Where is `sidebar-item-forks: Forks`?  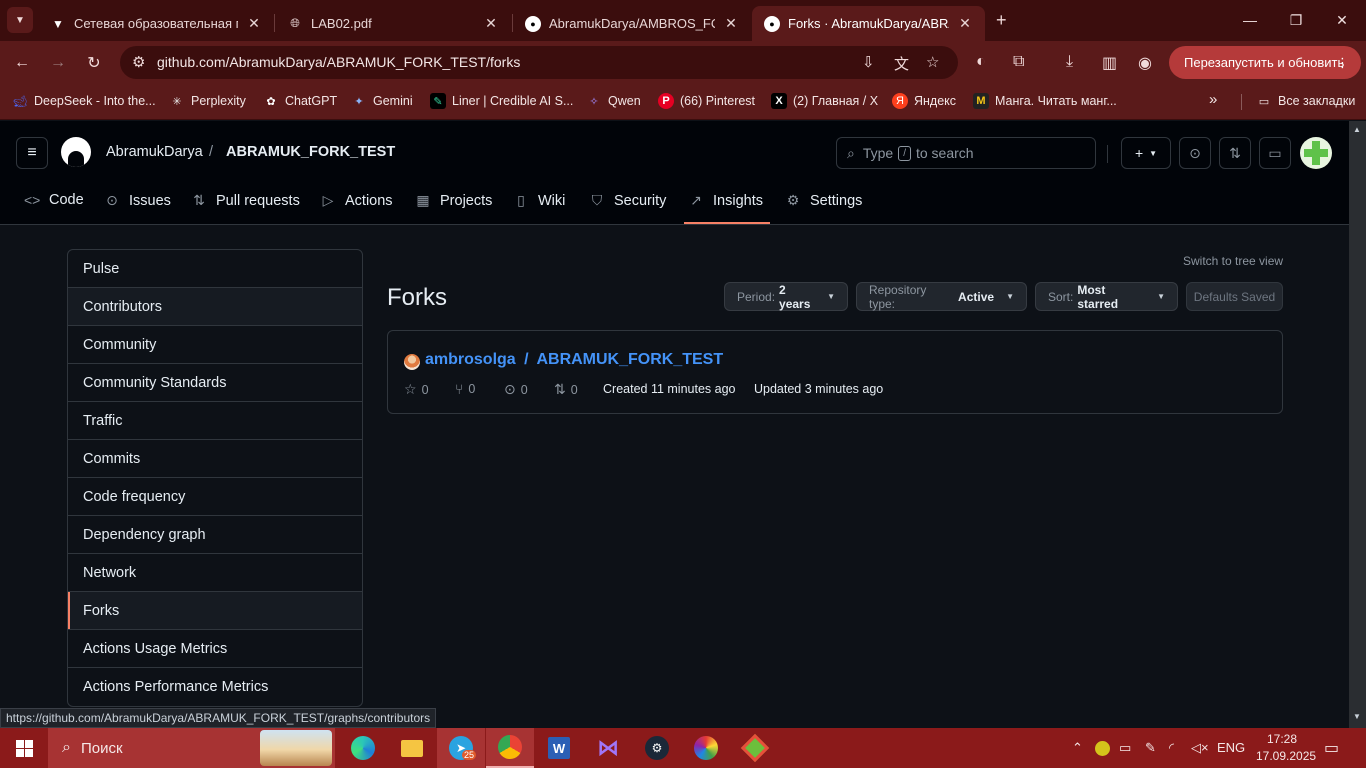 sidebar-item-forks: Forks is located at coordinates (215, 611).